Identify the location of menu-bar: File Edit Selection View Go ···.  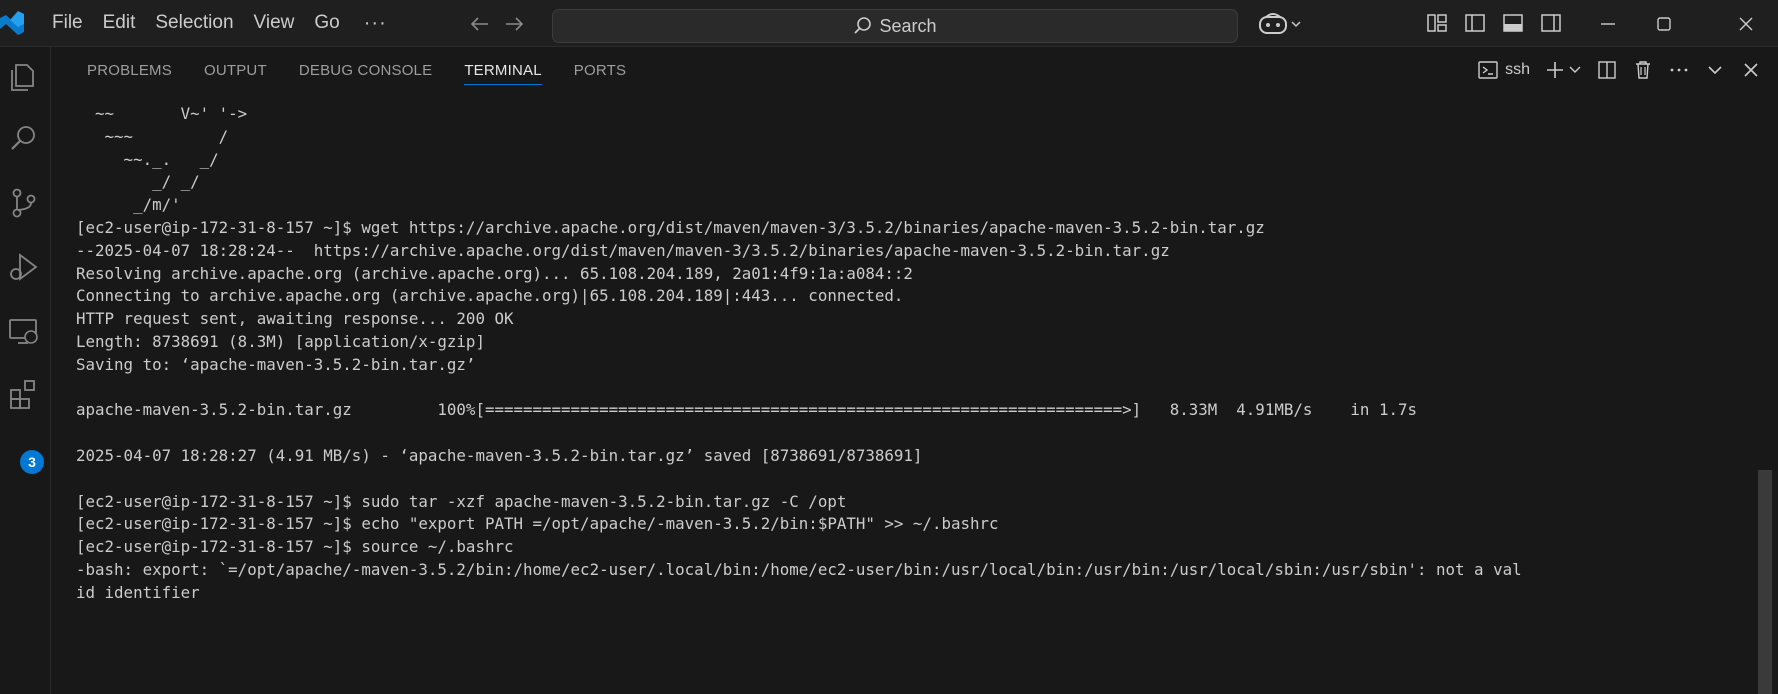
(221, 23).